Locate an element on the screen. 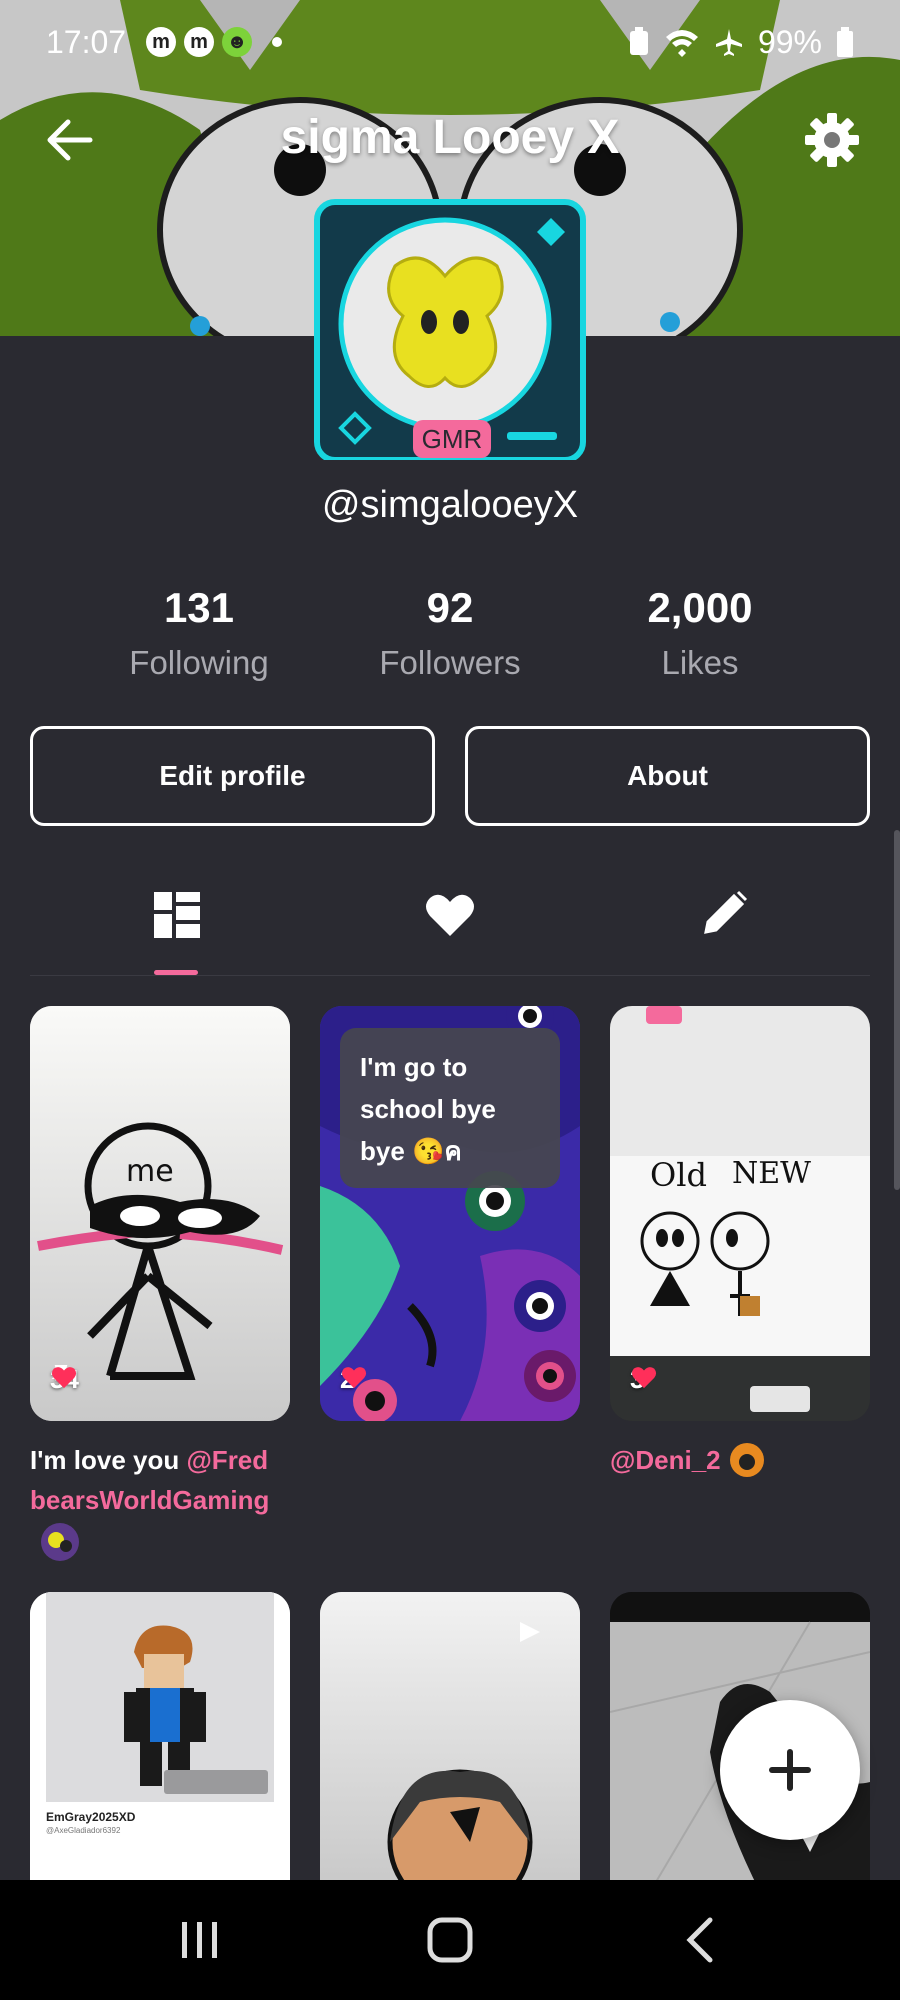 The width and height of the screenshot is (900, 2000). airplane-icon is located at coordinates (728, 42).